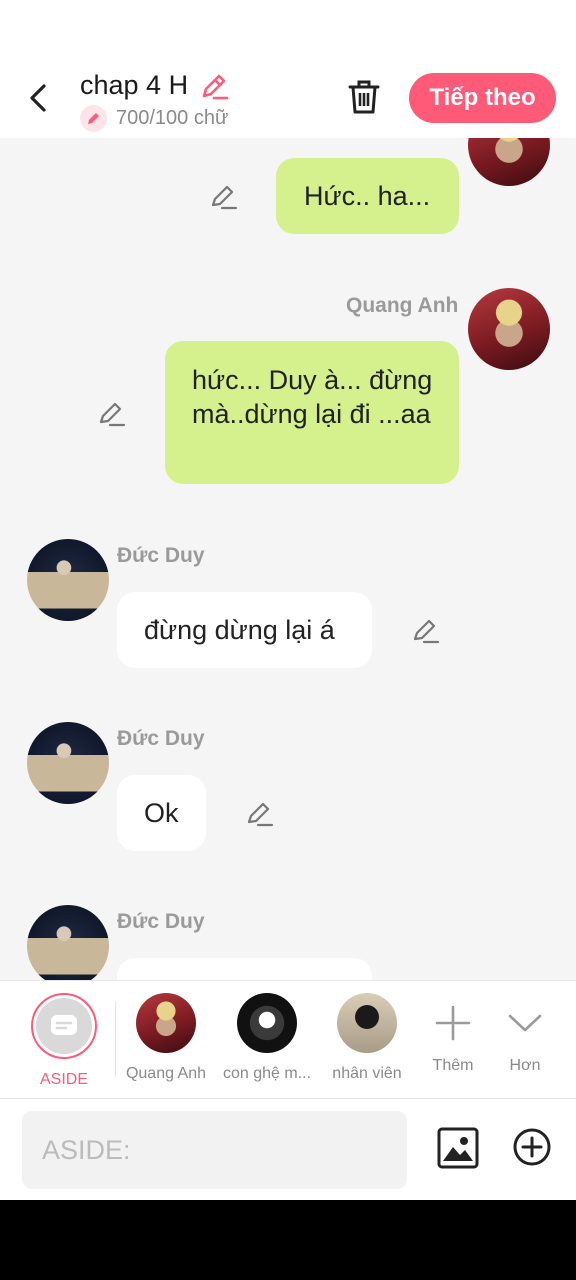 Image resolution: width=576 pixels, height=1280 pixels. Describe the element at coordinates (40, 98) in the screenshot. I see `back-icon` at that location.